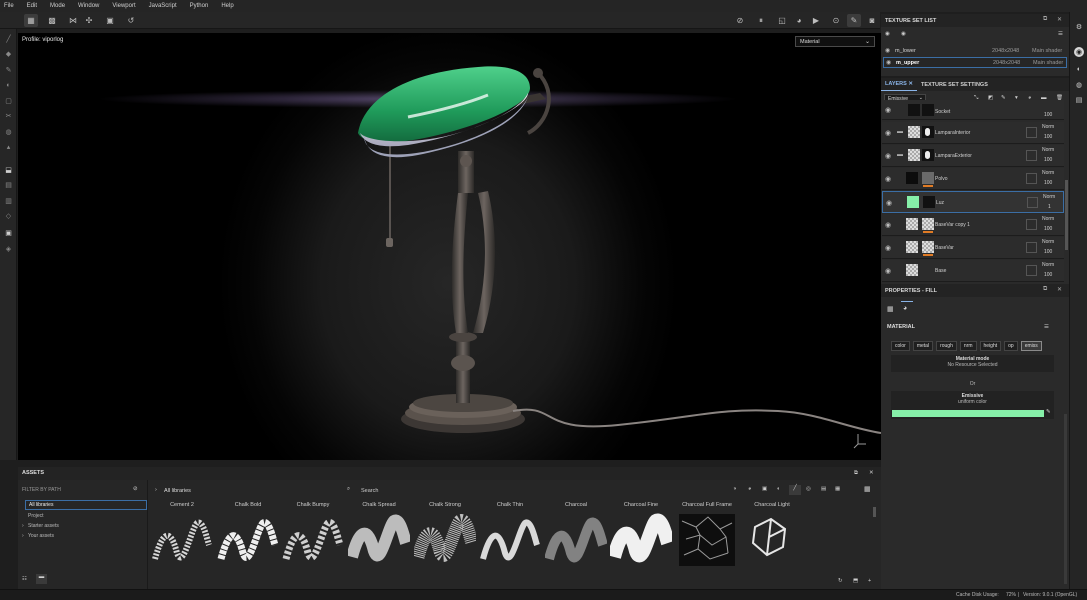 This screenshot has width=1087, height=600. I want to click on clone-tool-icon: ✂, so click(8, 116).